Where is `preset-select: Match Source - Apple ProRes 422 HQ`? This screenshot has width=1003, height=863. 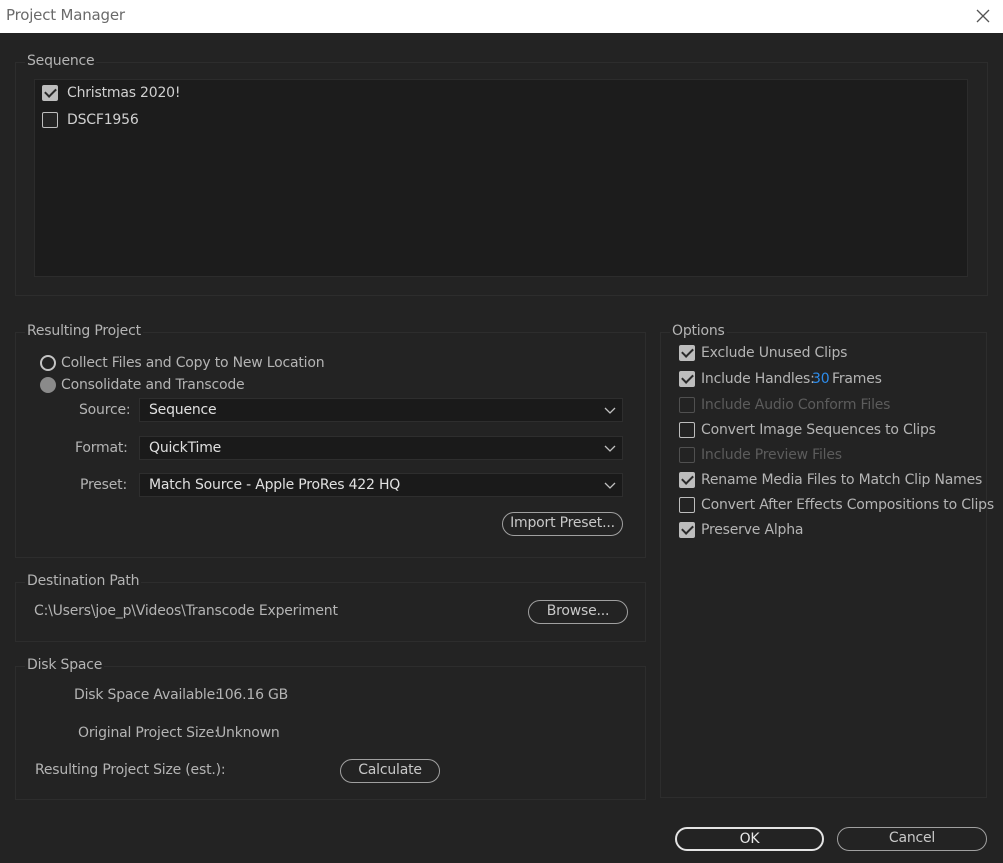 preset-select: Match Source - Apple ProRes 422 HQ is located at coordinates (381, 485).